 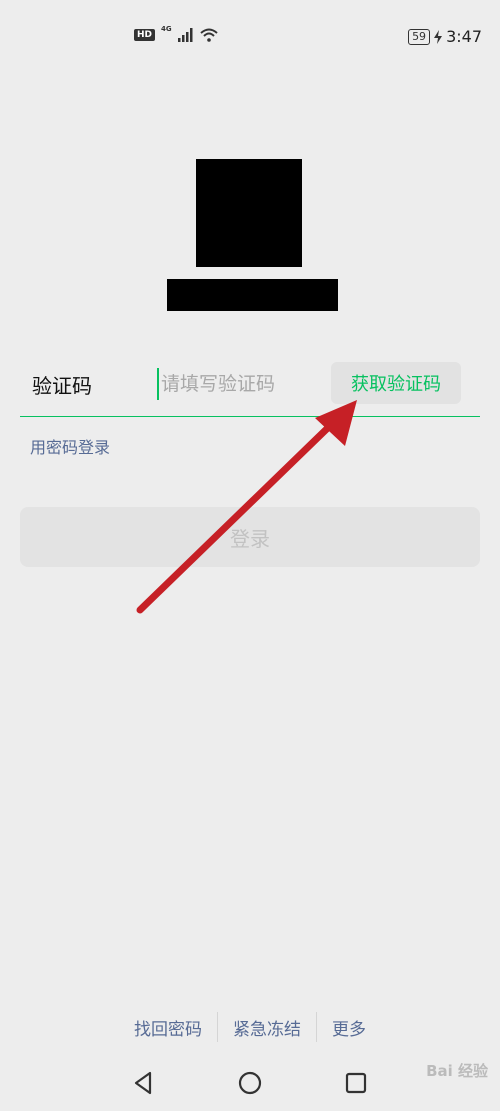 I want to click on recover-password-link: 找回密码, so click(x=168, y=1027).